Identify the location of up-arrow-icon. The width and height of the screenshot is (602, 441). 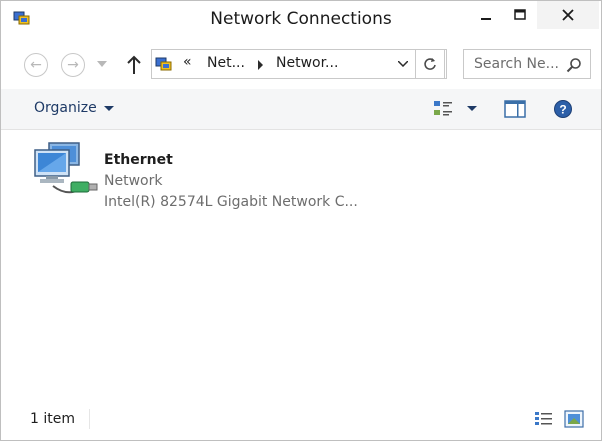
(134, 65).